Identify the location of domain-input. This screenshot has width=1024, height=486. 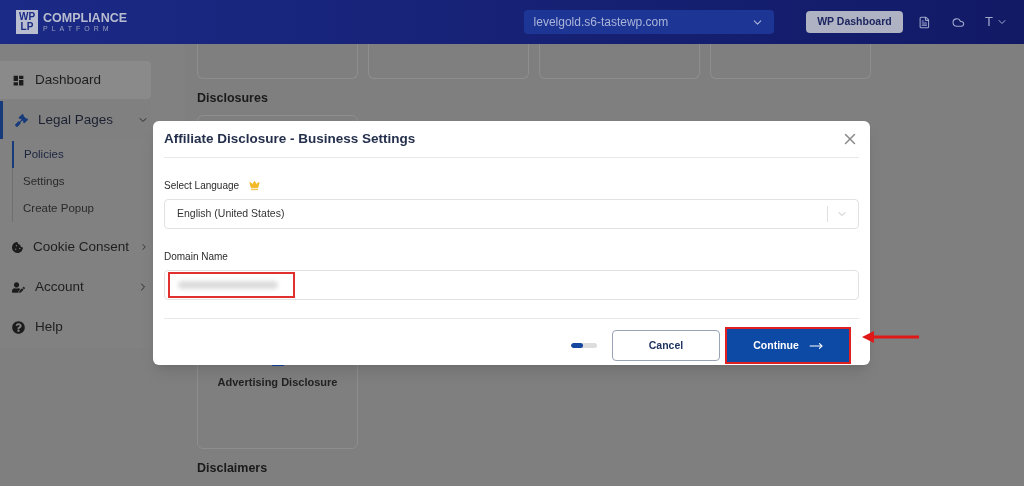
(511, 285).